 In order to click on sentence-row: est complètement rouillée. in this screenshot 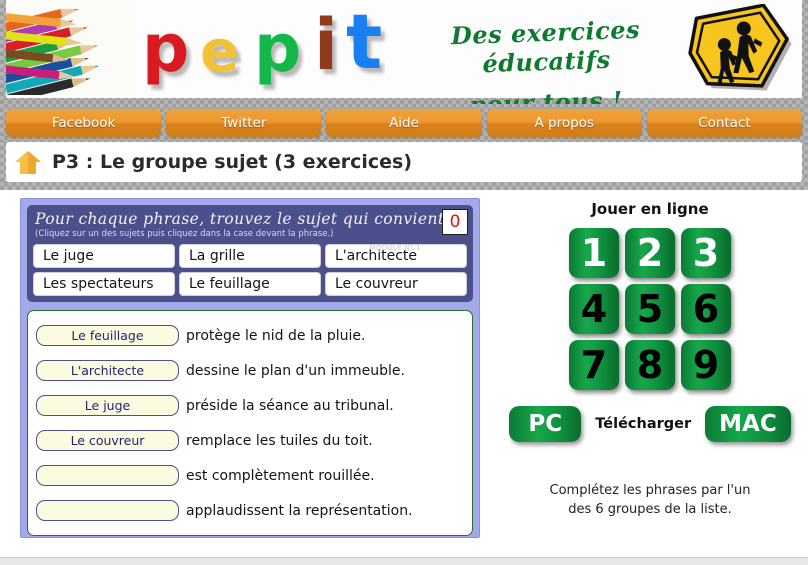, I will do `click(250, 475)`.